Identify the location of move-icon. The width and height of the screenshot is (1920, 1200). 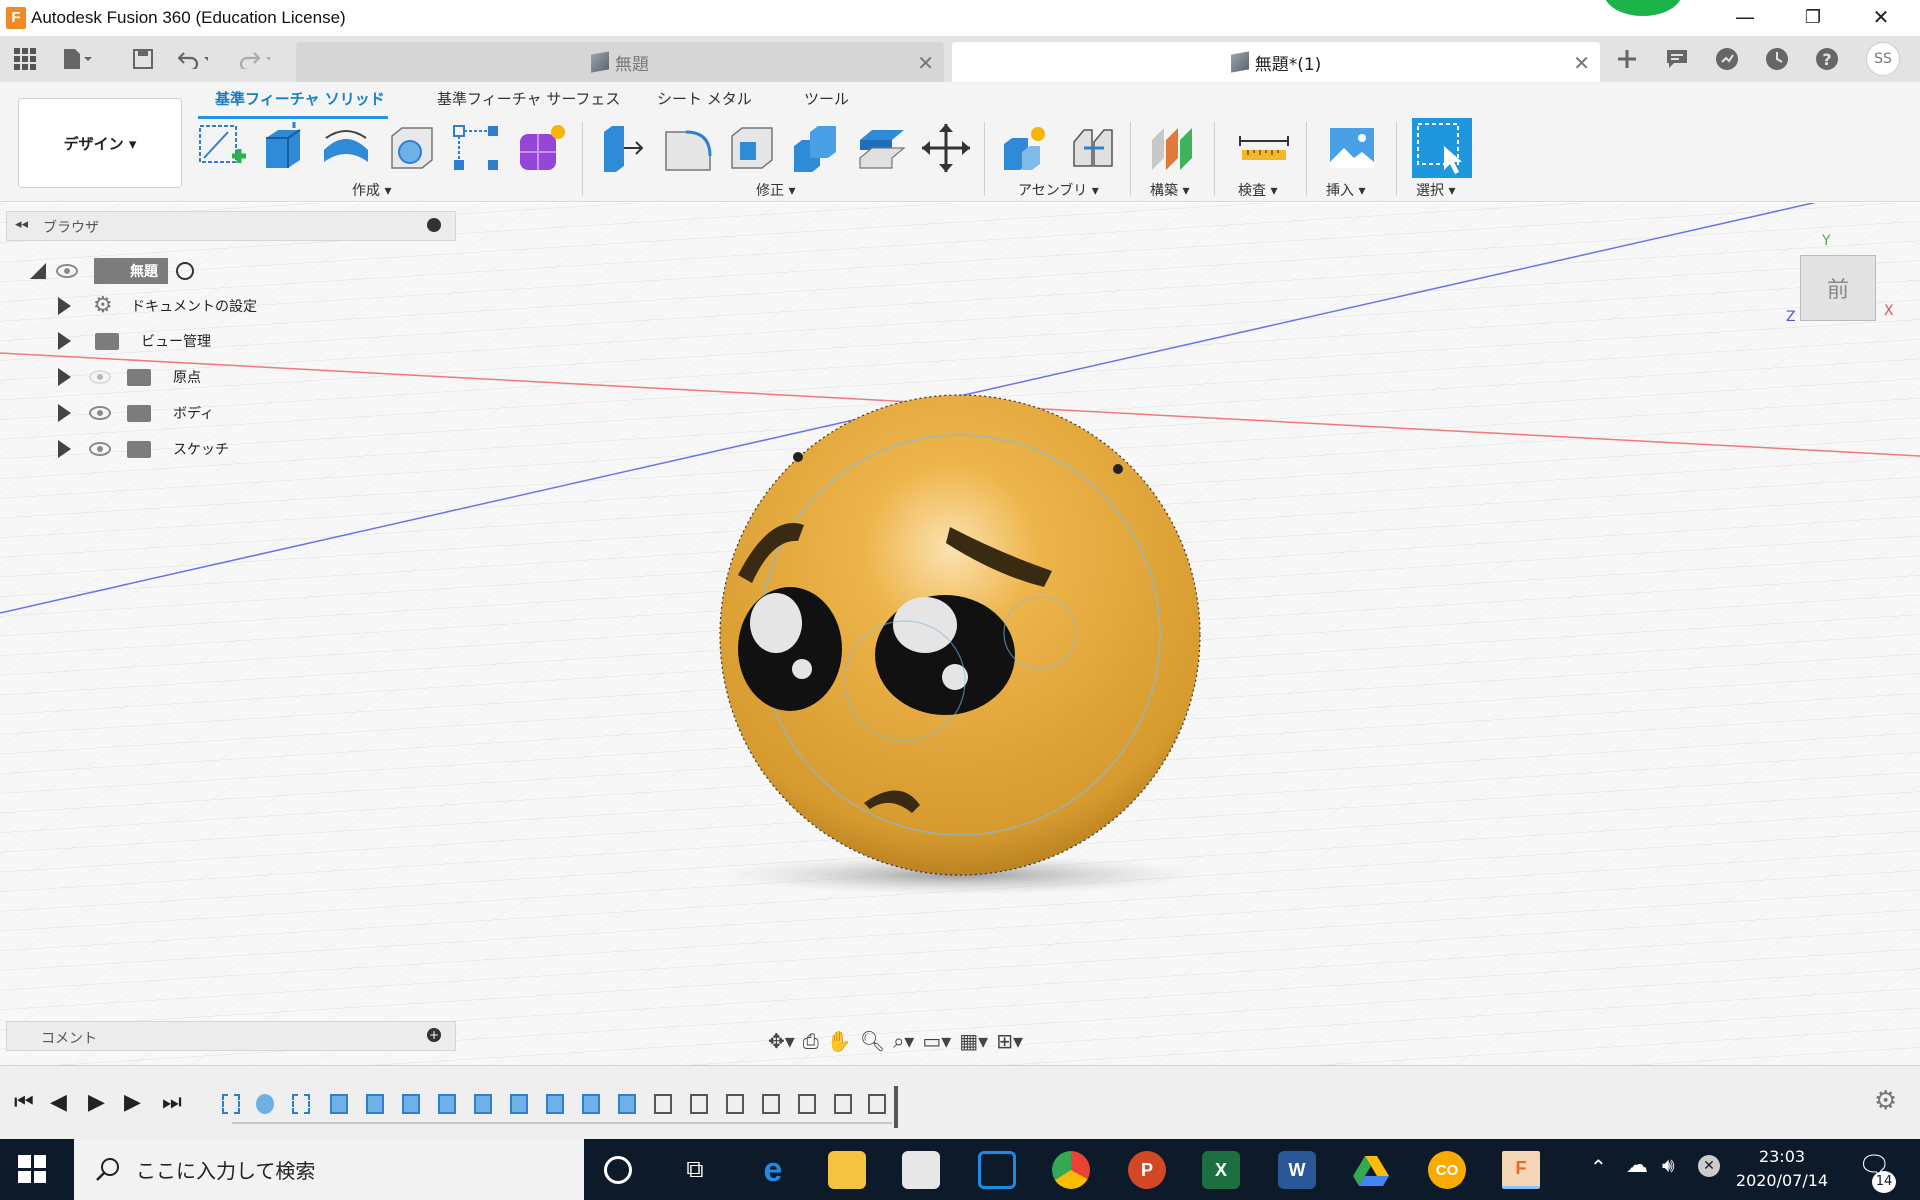
(946, 148).